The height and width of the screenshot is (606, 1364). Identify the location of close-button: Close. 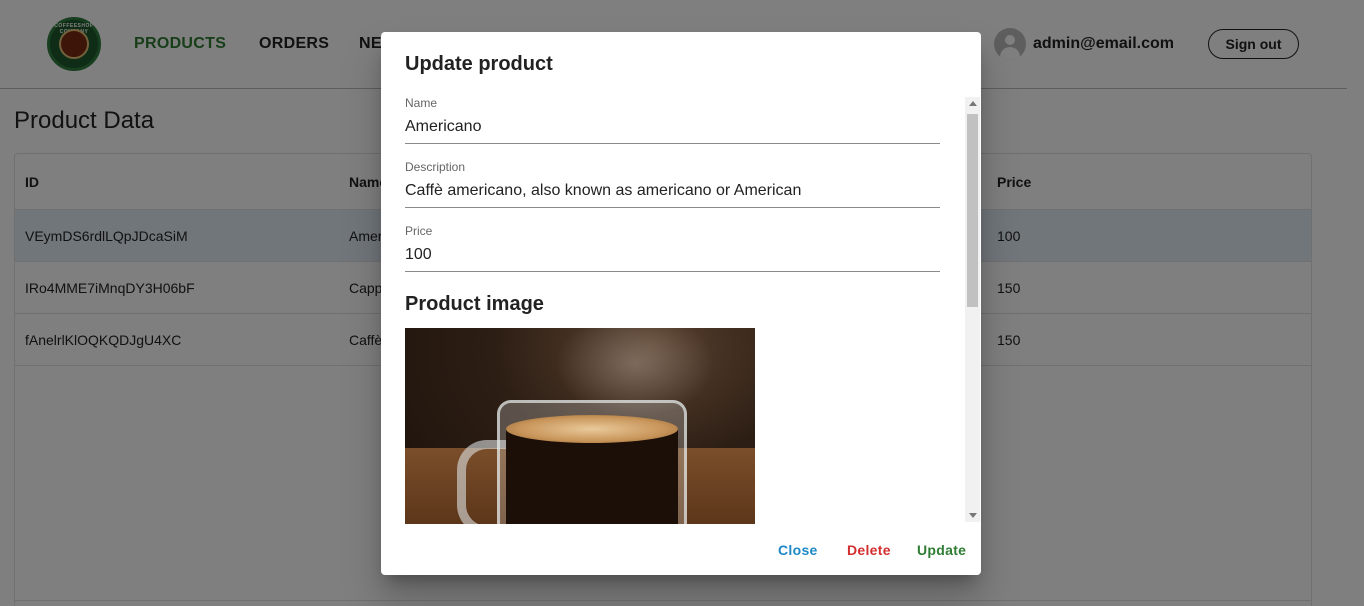
(798, 550).